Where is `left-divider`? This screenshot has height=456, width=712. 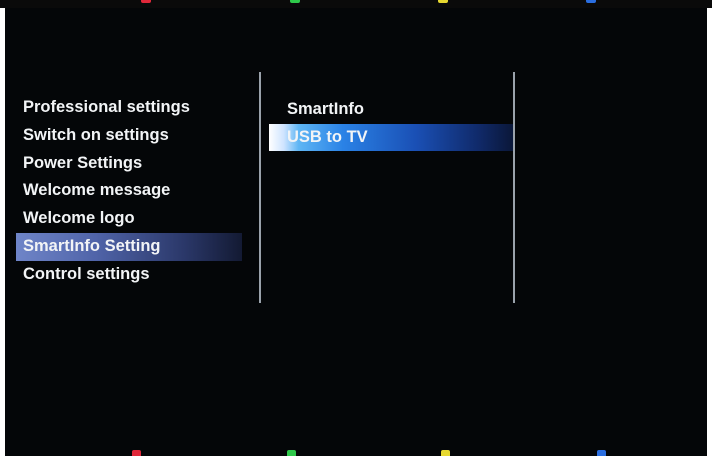 left-divider is located at coordinates (260, 187).